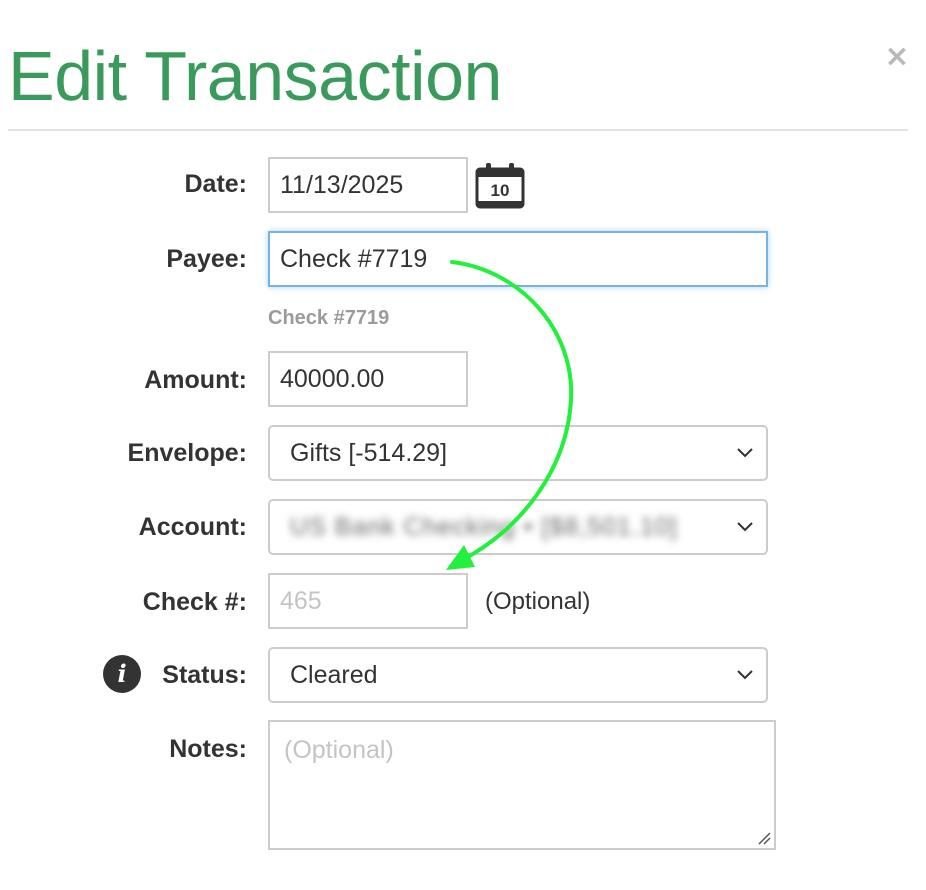 The image size is (926, 890). What do you see at coordinates (538, 601) in the screenshot?
I see `check-number-optional-note: (Optional)` at bounding box center [538, 601].